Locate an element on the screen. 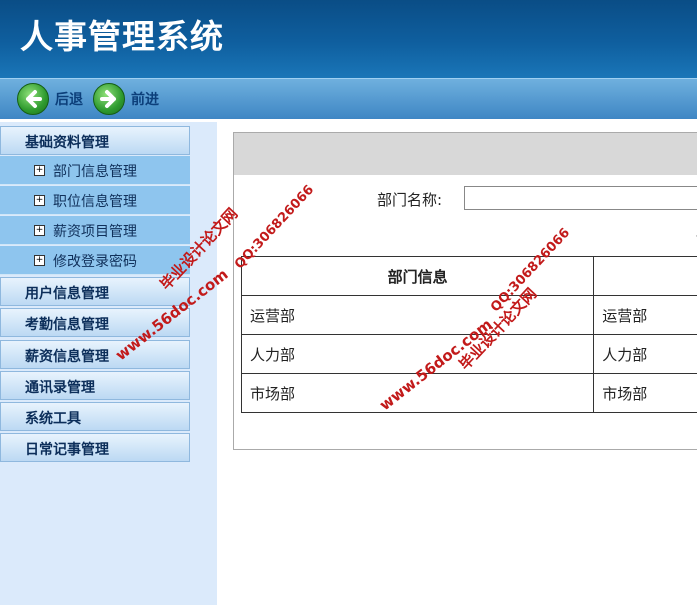  menu-item-salary-item: + 薪资项目管理 is located at coordinates (95, 230).